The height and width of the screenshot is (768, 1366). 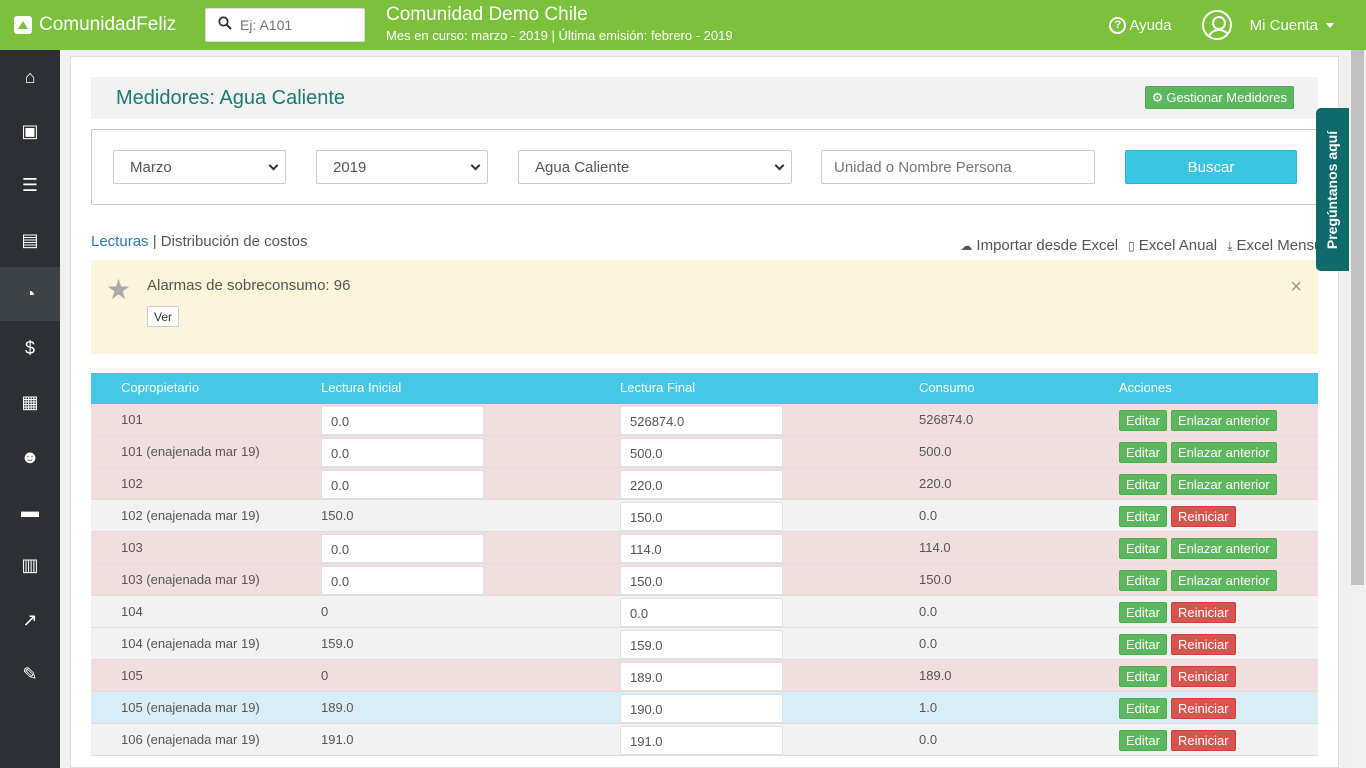 I want to click on close-icon: ×, so click(x=1296, y=287).